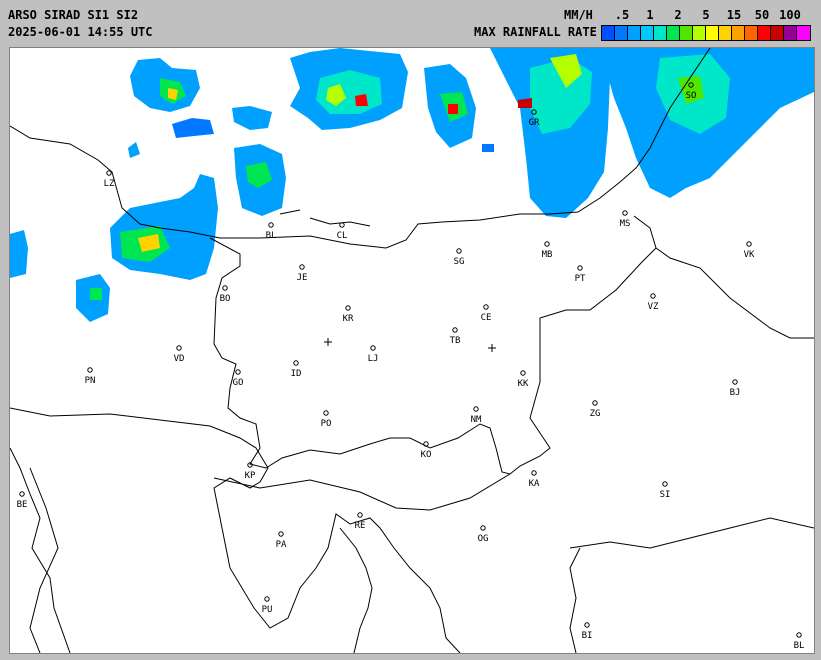 This screenshot has width=821, height=660. What do you see at coordinates (653, 296) in the screenshot?
I see `city-marker-vz` at bounding box center [653, 296].